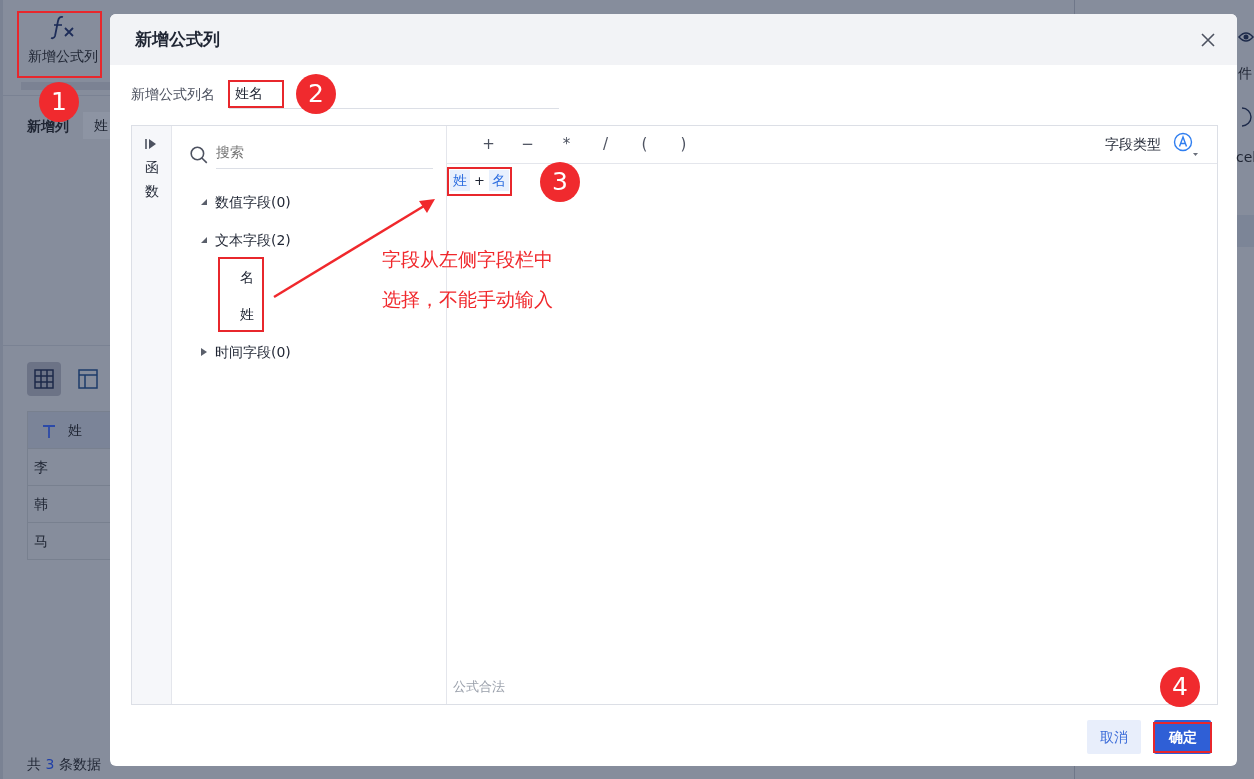  Describe the element at coordinates (151, 180) in the screenshot. I see `functions-tab: 函数` at that location.